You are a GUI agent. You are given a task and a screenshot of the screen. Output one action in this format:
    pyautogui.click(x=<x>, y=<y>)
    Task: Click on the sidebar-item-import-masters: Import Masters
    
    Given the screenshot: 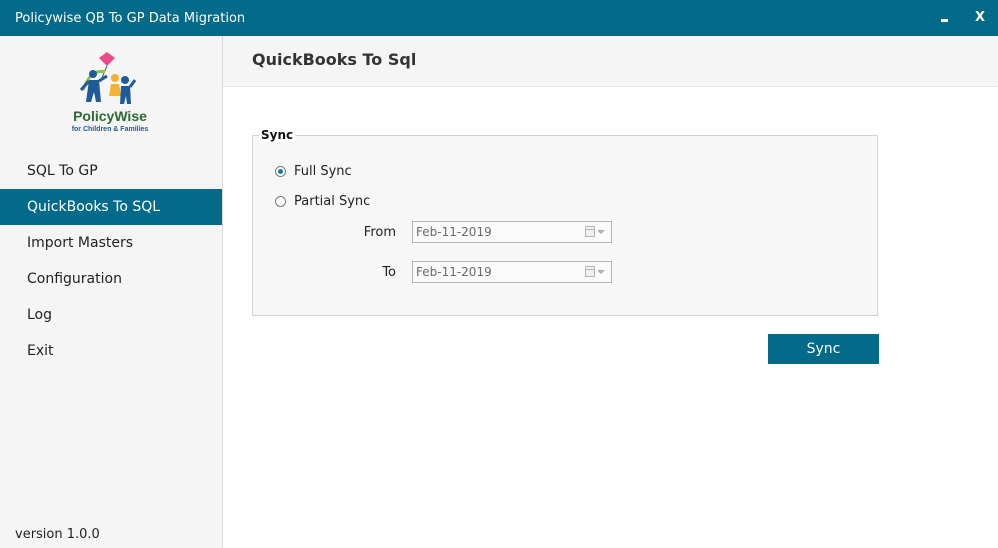 What is the action you would take?
    pyautogui.click(x=111, y=243)
    